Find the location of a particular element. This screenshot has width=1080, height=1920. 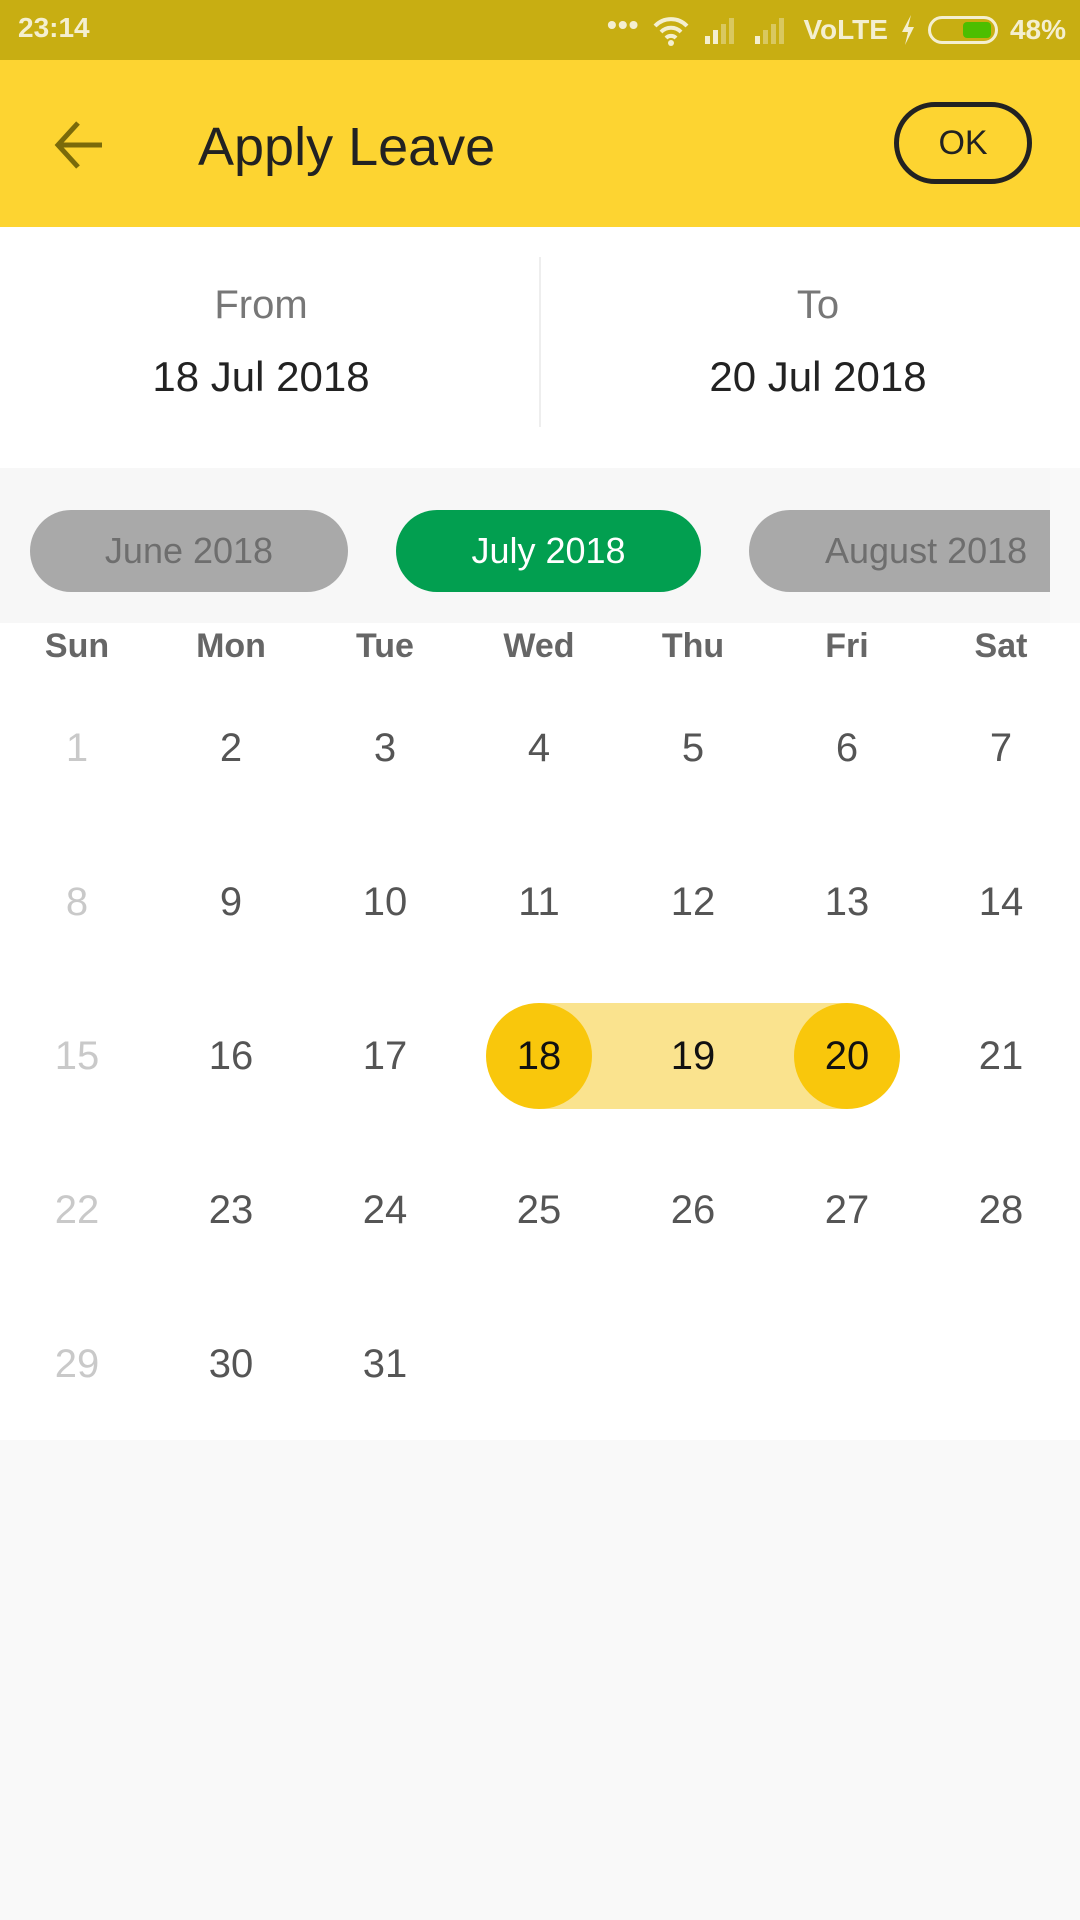

page-title: Apply Leave is located at coordinates (347, 147).